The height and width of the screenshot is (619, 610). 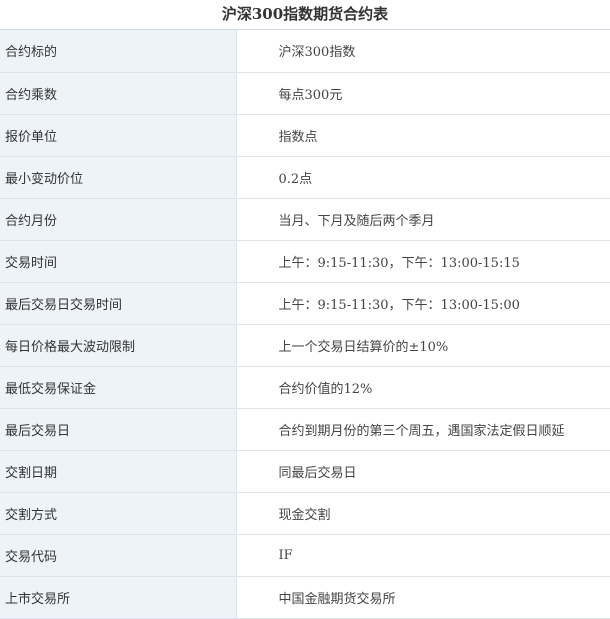 What do you see at coordinates (118, 387) in the screenshot?
I see `row-label: 最低交易保证金` at bounding box center [118, 387].